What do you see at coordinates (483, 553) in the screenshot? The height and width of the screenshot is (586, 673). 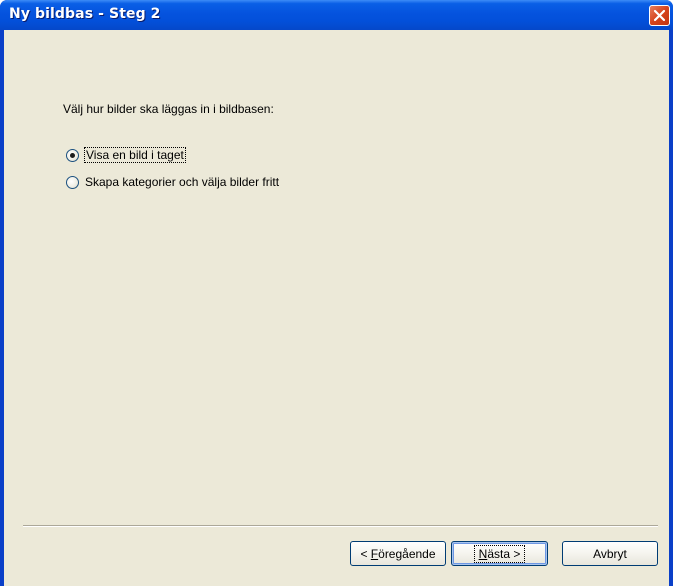 I see `next-button-mnemonic: N` at bounding box center [483, 553].